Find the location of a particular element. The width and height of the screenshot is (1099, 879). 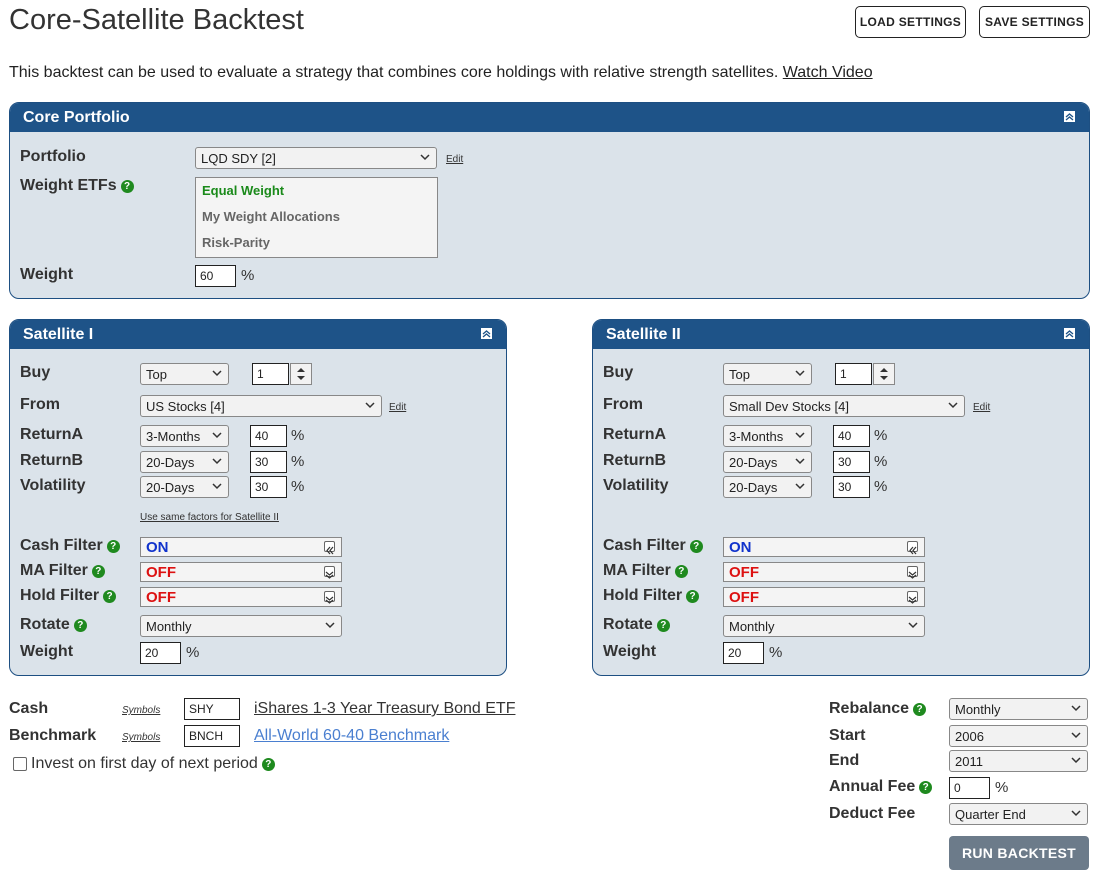

satellite-2-weight-input: 20 is located at coordinates (743, 653).